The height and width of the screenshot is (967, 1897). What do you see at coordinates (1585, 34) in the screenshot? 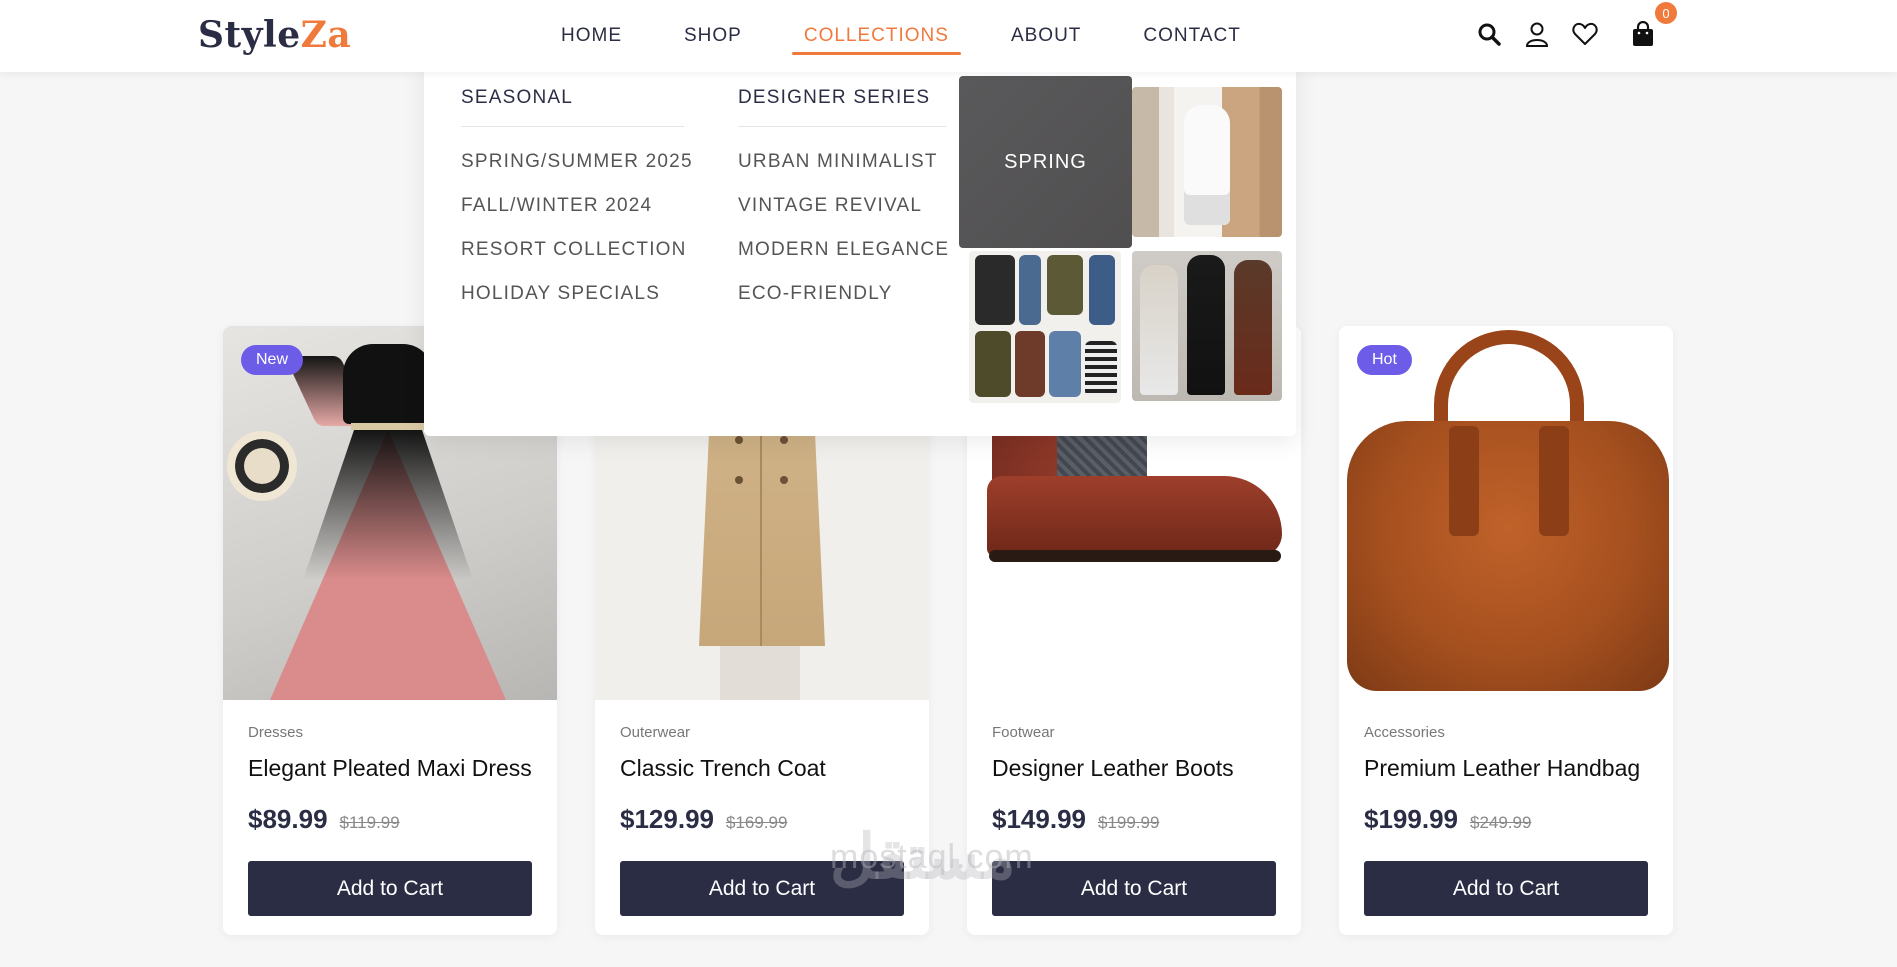
I see `heart-icon` at bounding box center [1585, 34].